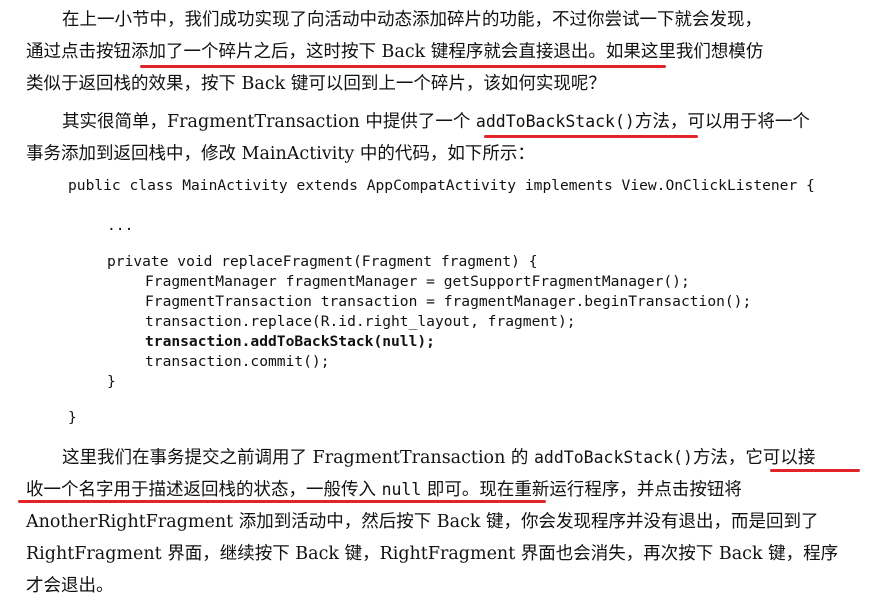 Image resolution: width=884 pixels, height=604 pixels. I want to click on para2-line2: 事务添加到返回栈中，修改 MainActivity 中的代码，如下所示：, so click(280, 154).